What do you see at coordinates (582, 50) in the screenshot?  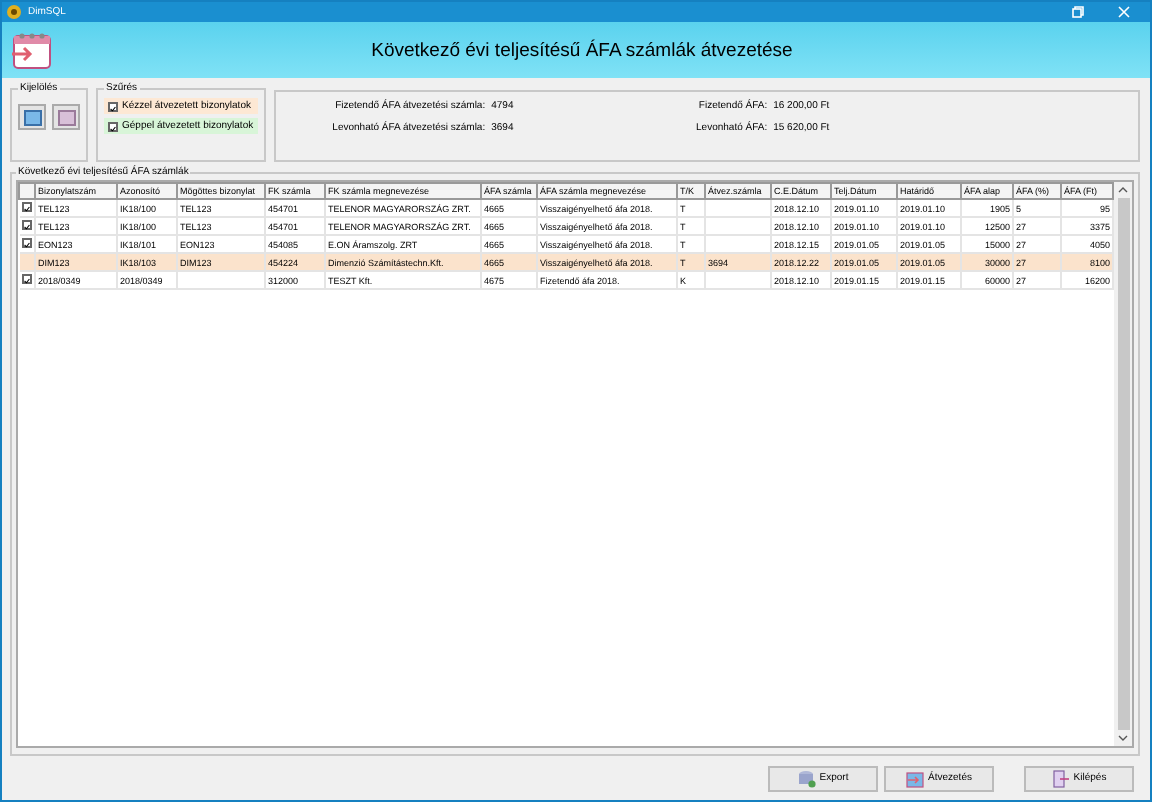 I see `page-title: Következő évi teljesítésű ÁFA számlák átvezetése` at bounding box center [582, 50].